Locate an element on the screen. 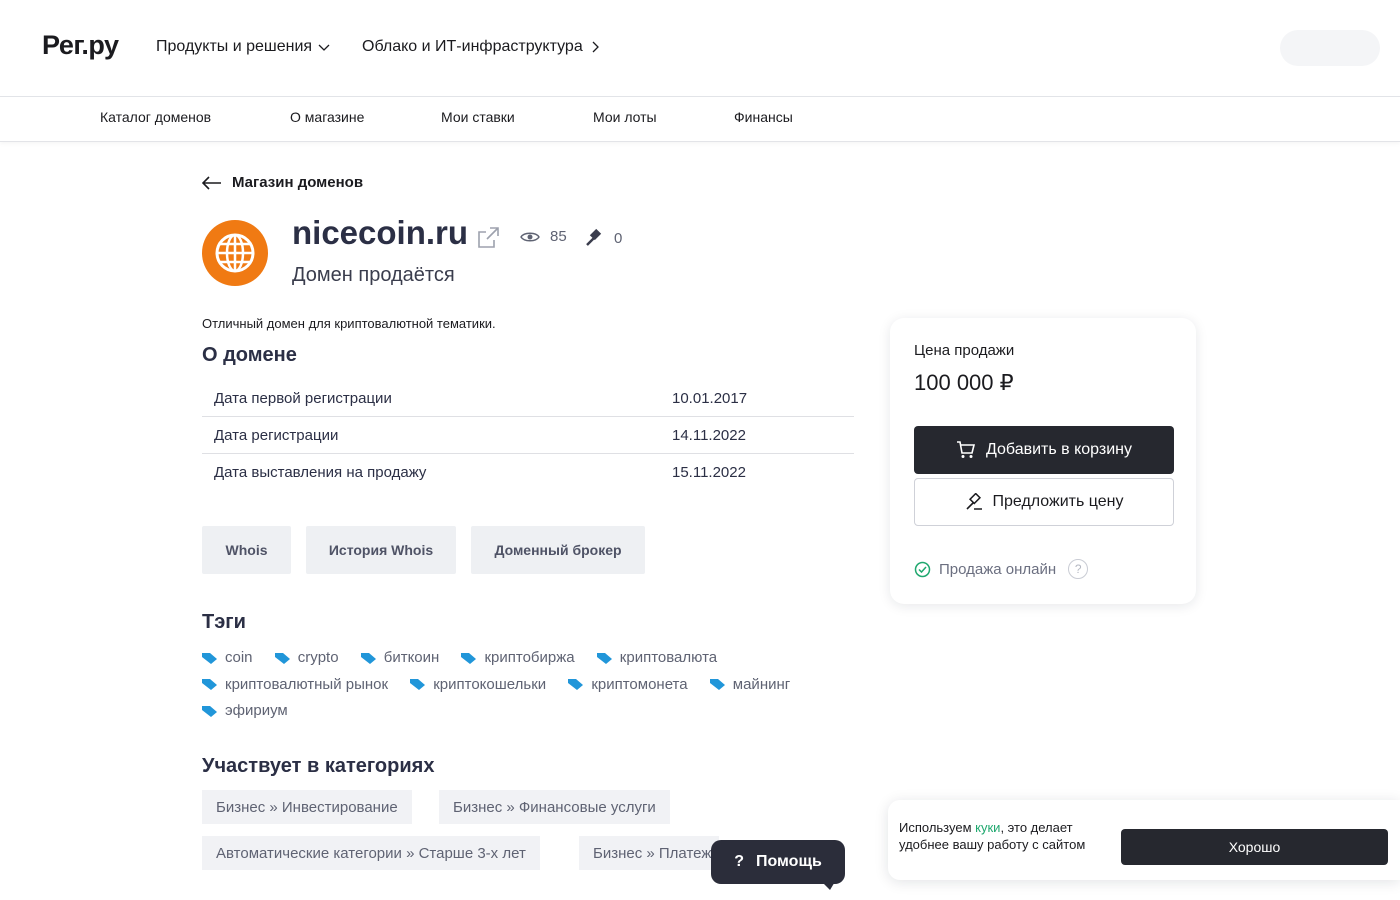  category-chip: Бизнес » Платеж is located at coordinates (649, 853).